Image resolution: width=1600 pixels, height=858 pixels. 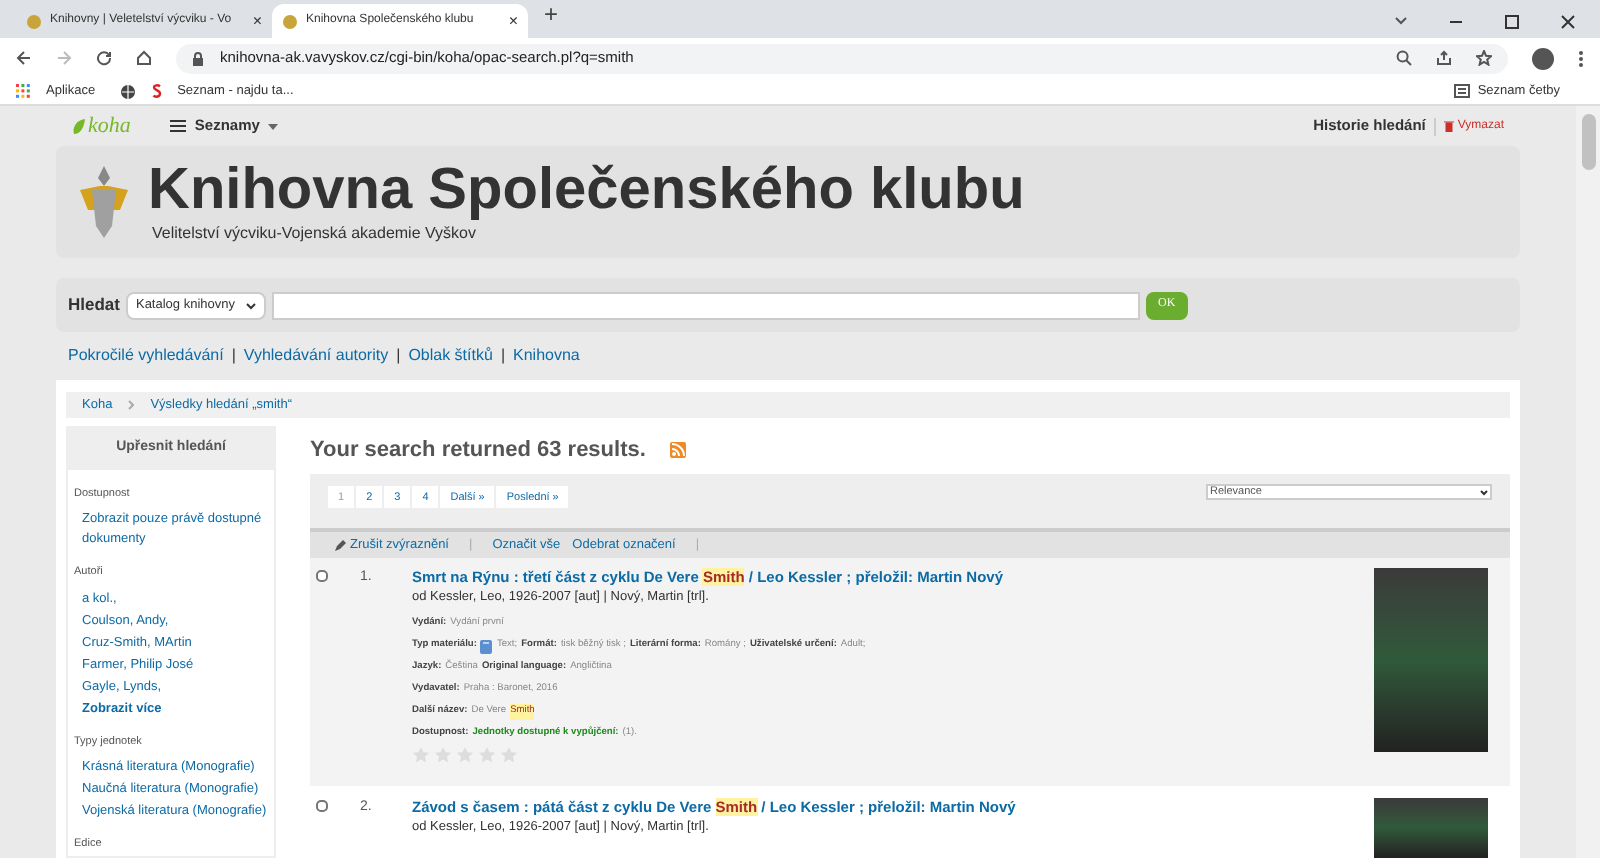 I want to click on home-icon, so click(x=144, y=58).